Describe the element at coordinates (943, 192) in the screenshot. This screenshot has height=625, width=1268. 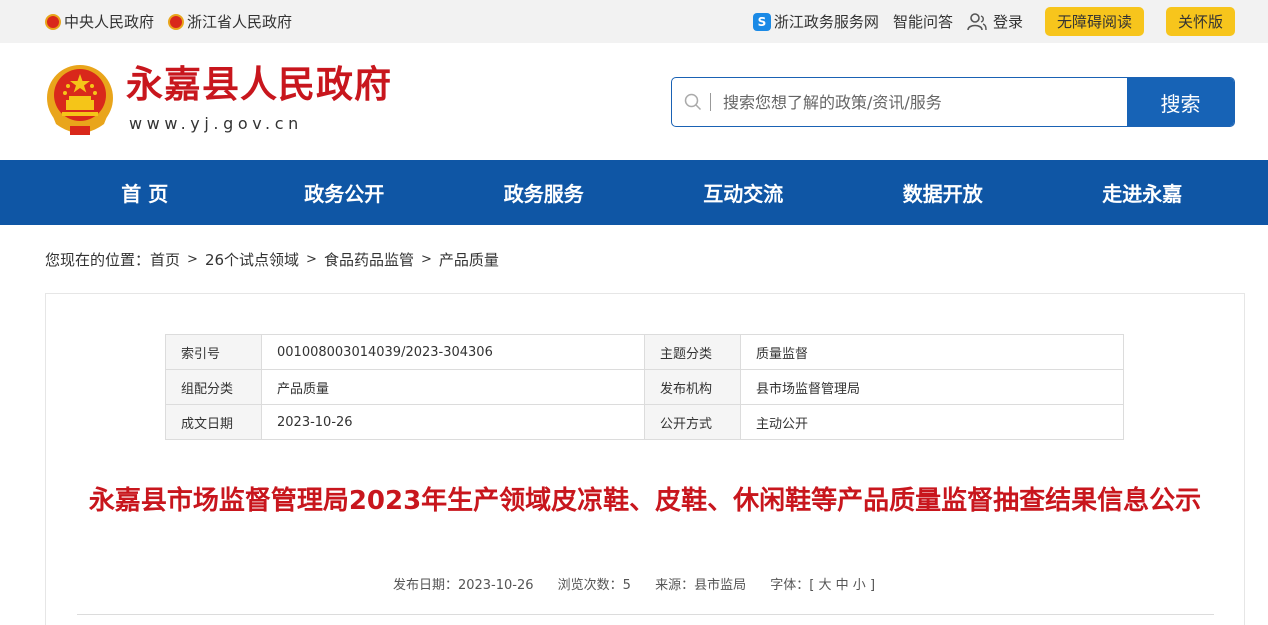
I see `nav-item-open-data: 数据开放` at that location.